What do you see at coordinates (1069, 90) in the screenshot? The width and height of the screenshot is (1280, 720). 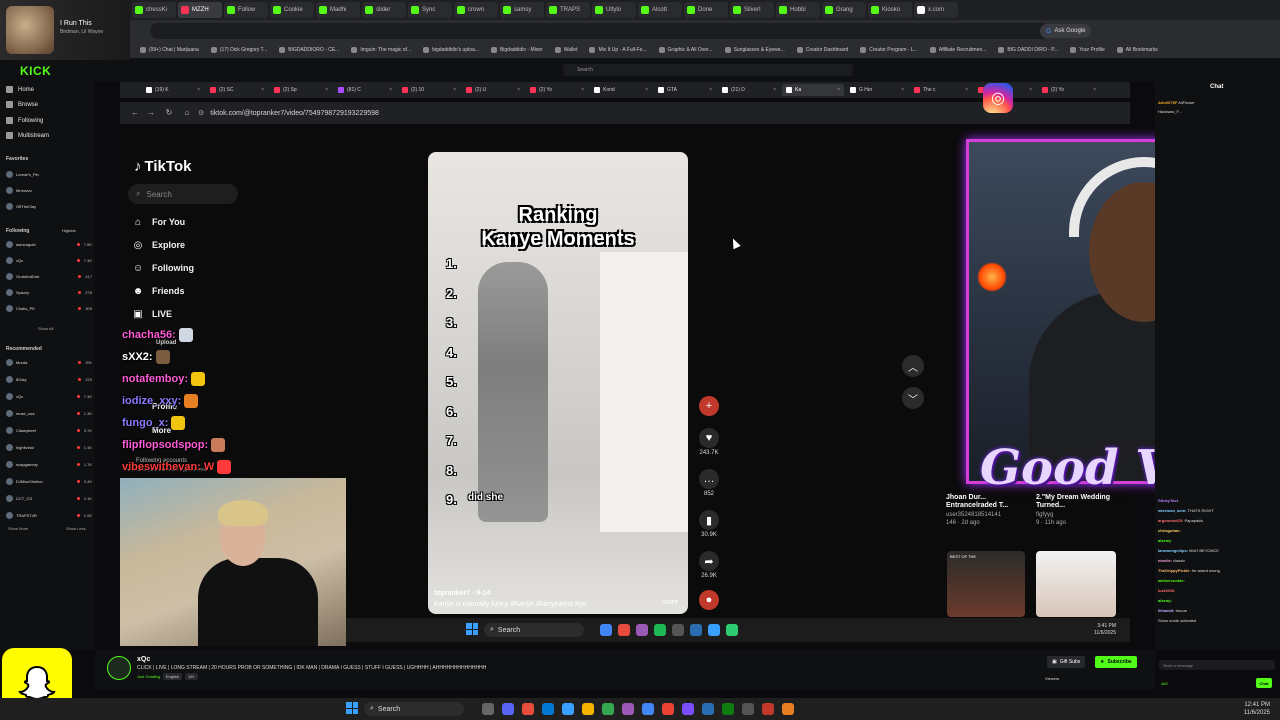 I see `inner-tab: (2) Yo ×` at bounding box center [1069, 90].